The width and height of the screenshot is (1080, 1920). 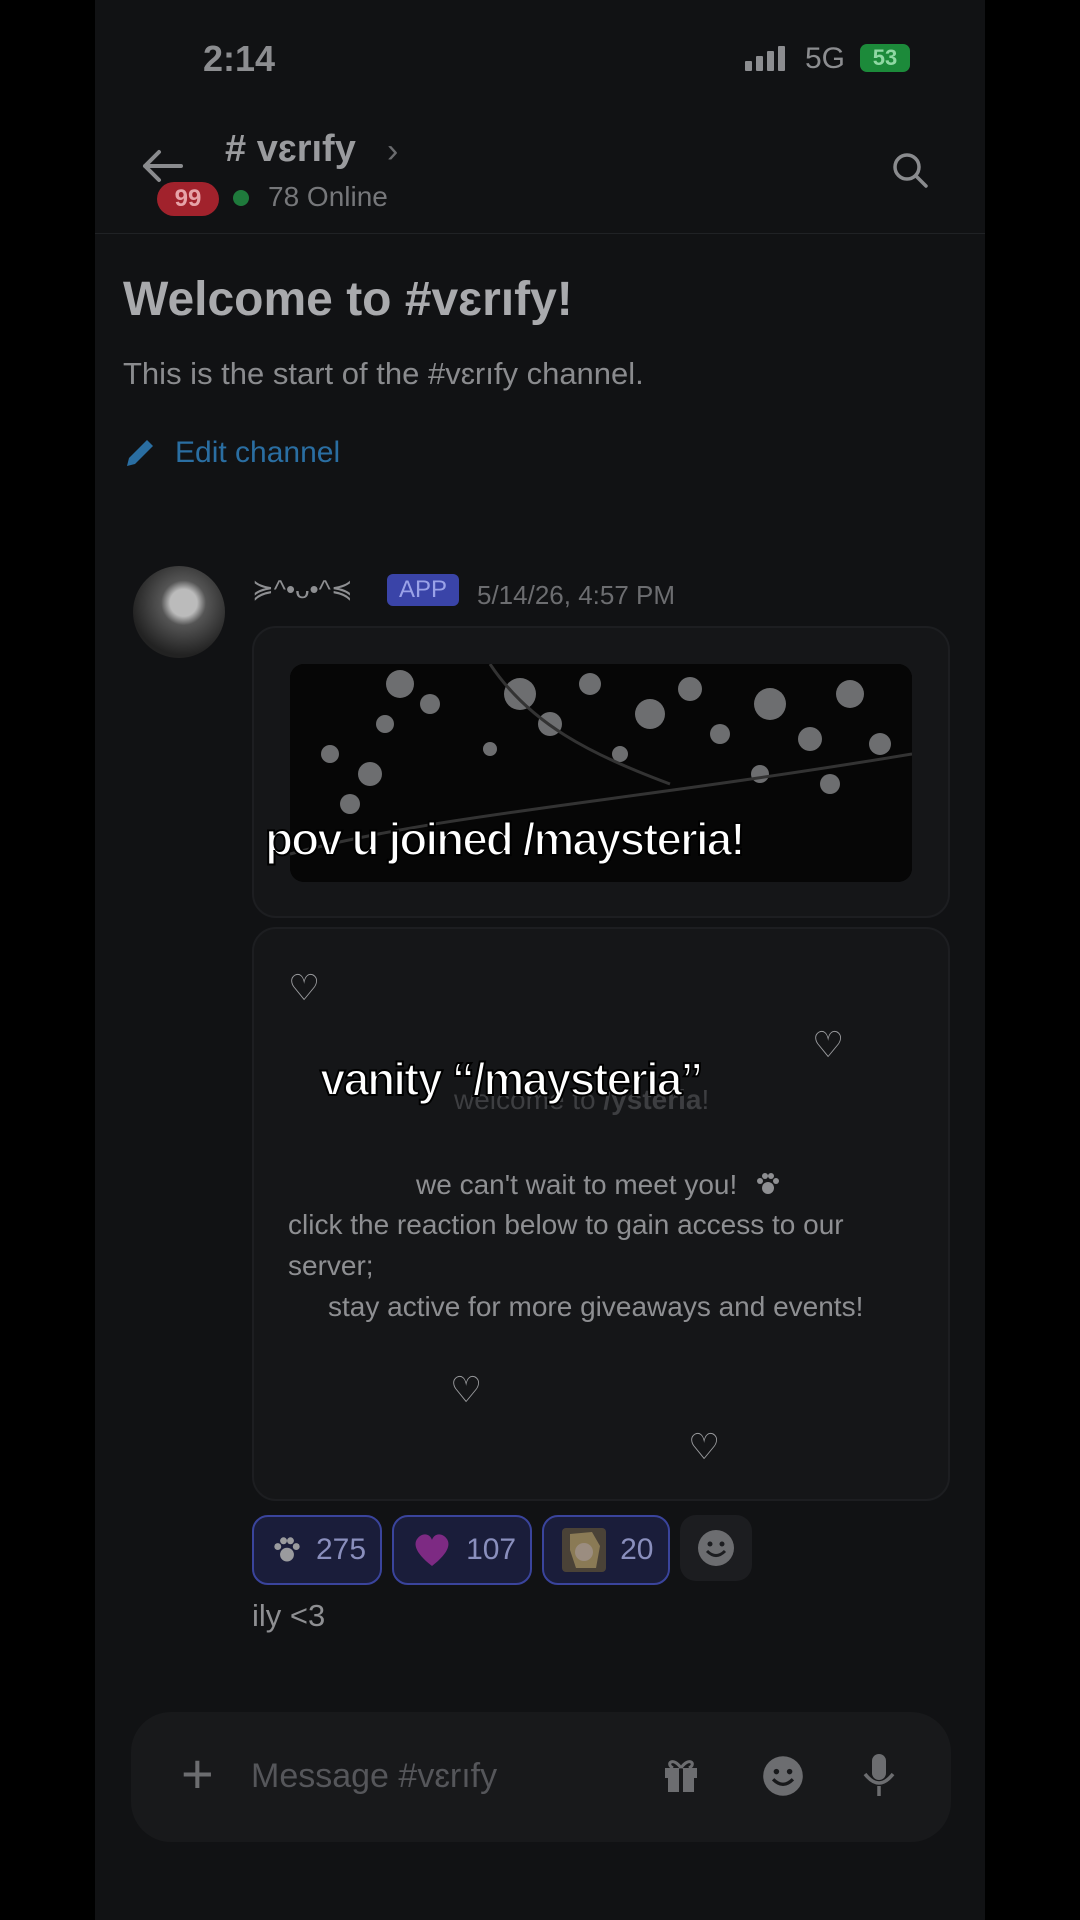 I want to click on message-input: Message #vɛrıfy, so click(x=374, y=1776).